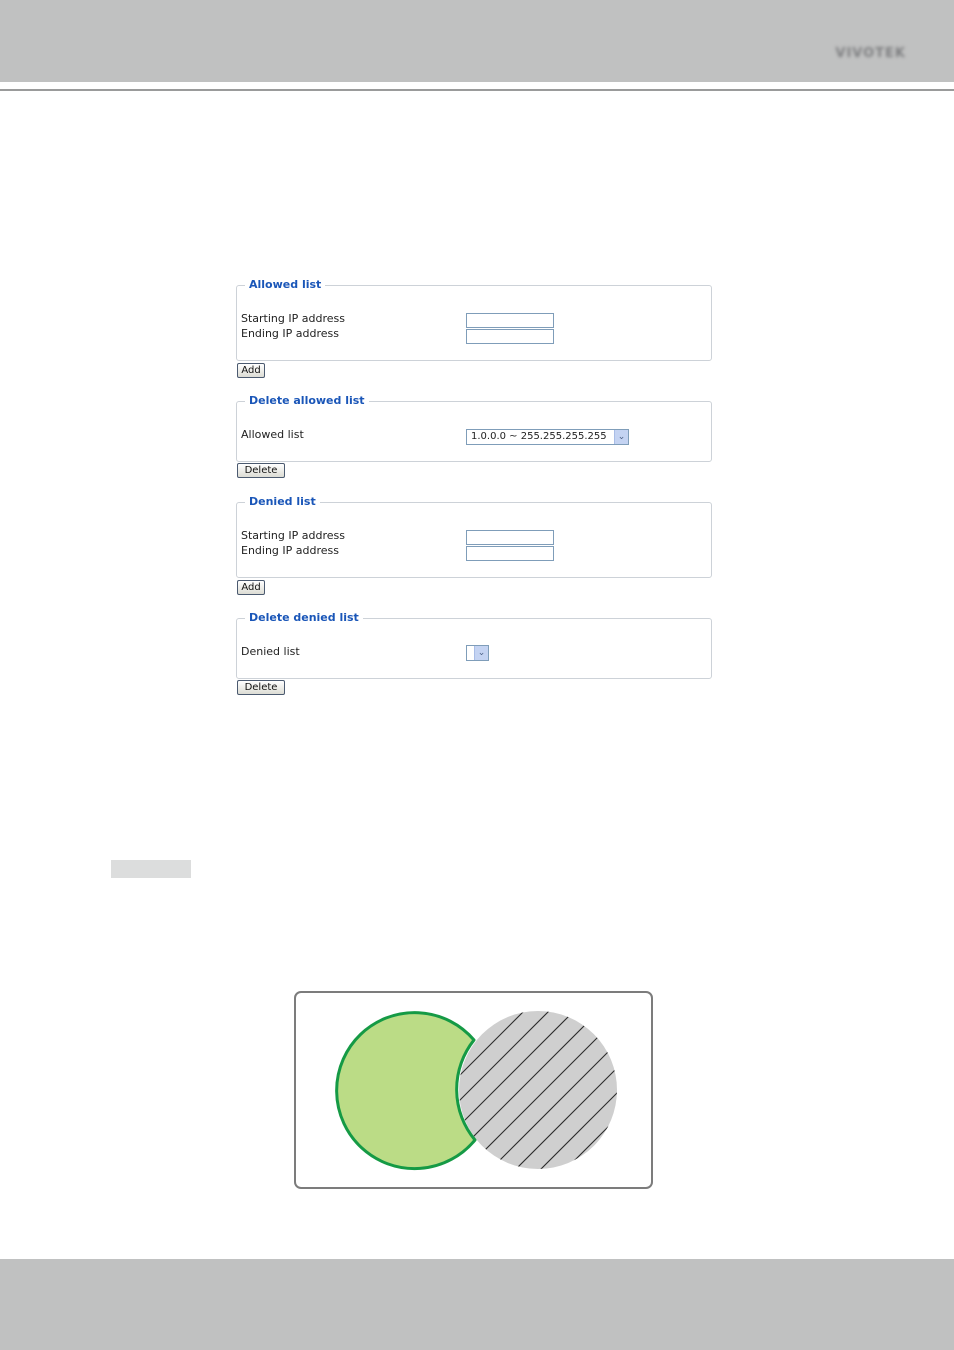 The width and height of the screenshot is (954, 1350). I want to click on brand-logo: VIVOTEK, so click(870, 53).